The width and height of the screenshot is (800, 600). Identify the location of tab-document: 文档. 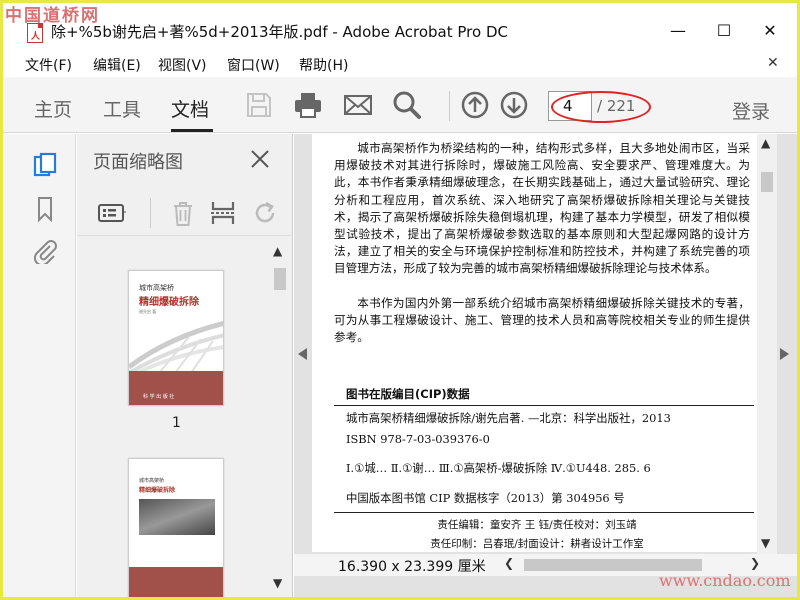
(190, 108).